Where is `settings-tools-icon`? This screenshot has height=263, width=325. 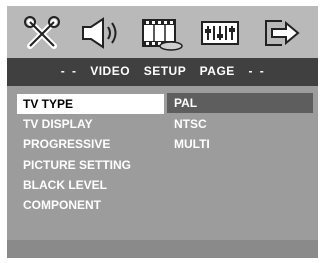 settings-tools-icon is located at coordinates (43, 33).